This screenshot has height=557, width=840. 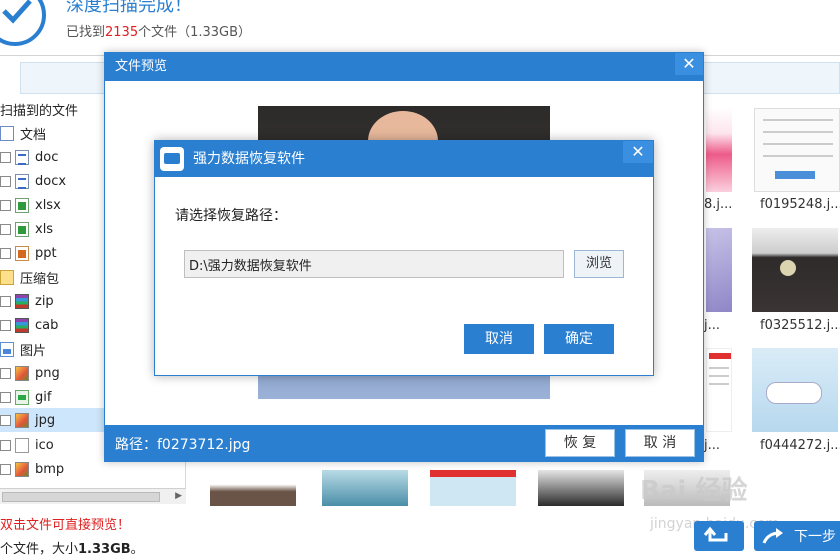 I want to click on summary-prefix: 个文件，大小, so click(x=39, y=549).